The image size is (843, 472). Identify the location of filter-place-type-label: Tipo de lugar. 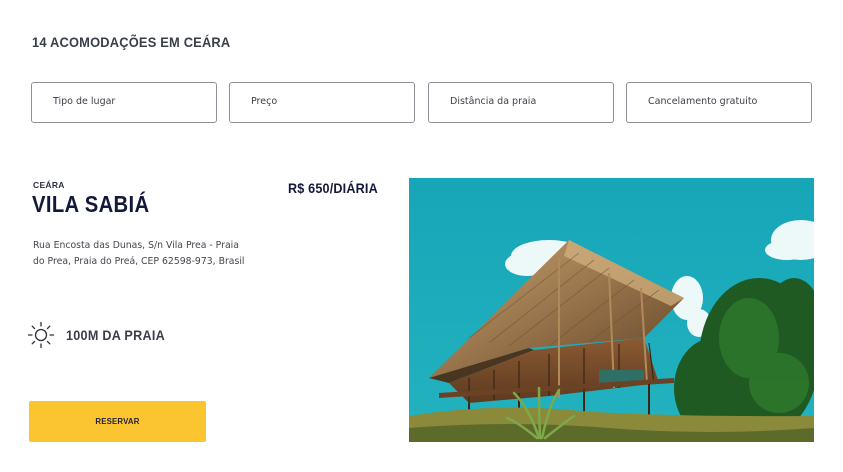
(84, 101).